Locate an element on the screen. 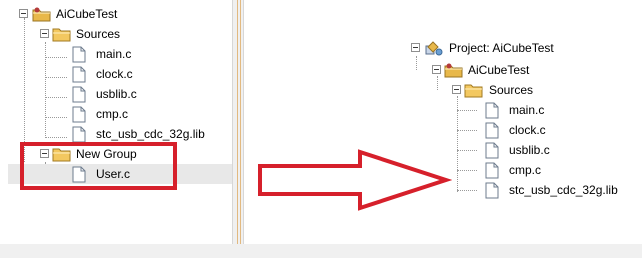 The height and width of the screenshot is (258, 642). pane-splitter is located at coordinates (238, 122).